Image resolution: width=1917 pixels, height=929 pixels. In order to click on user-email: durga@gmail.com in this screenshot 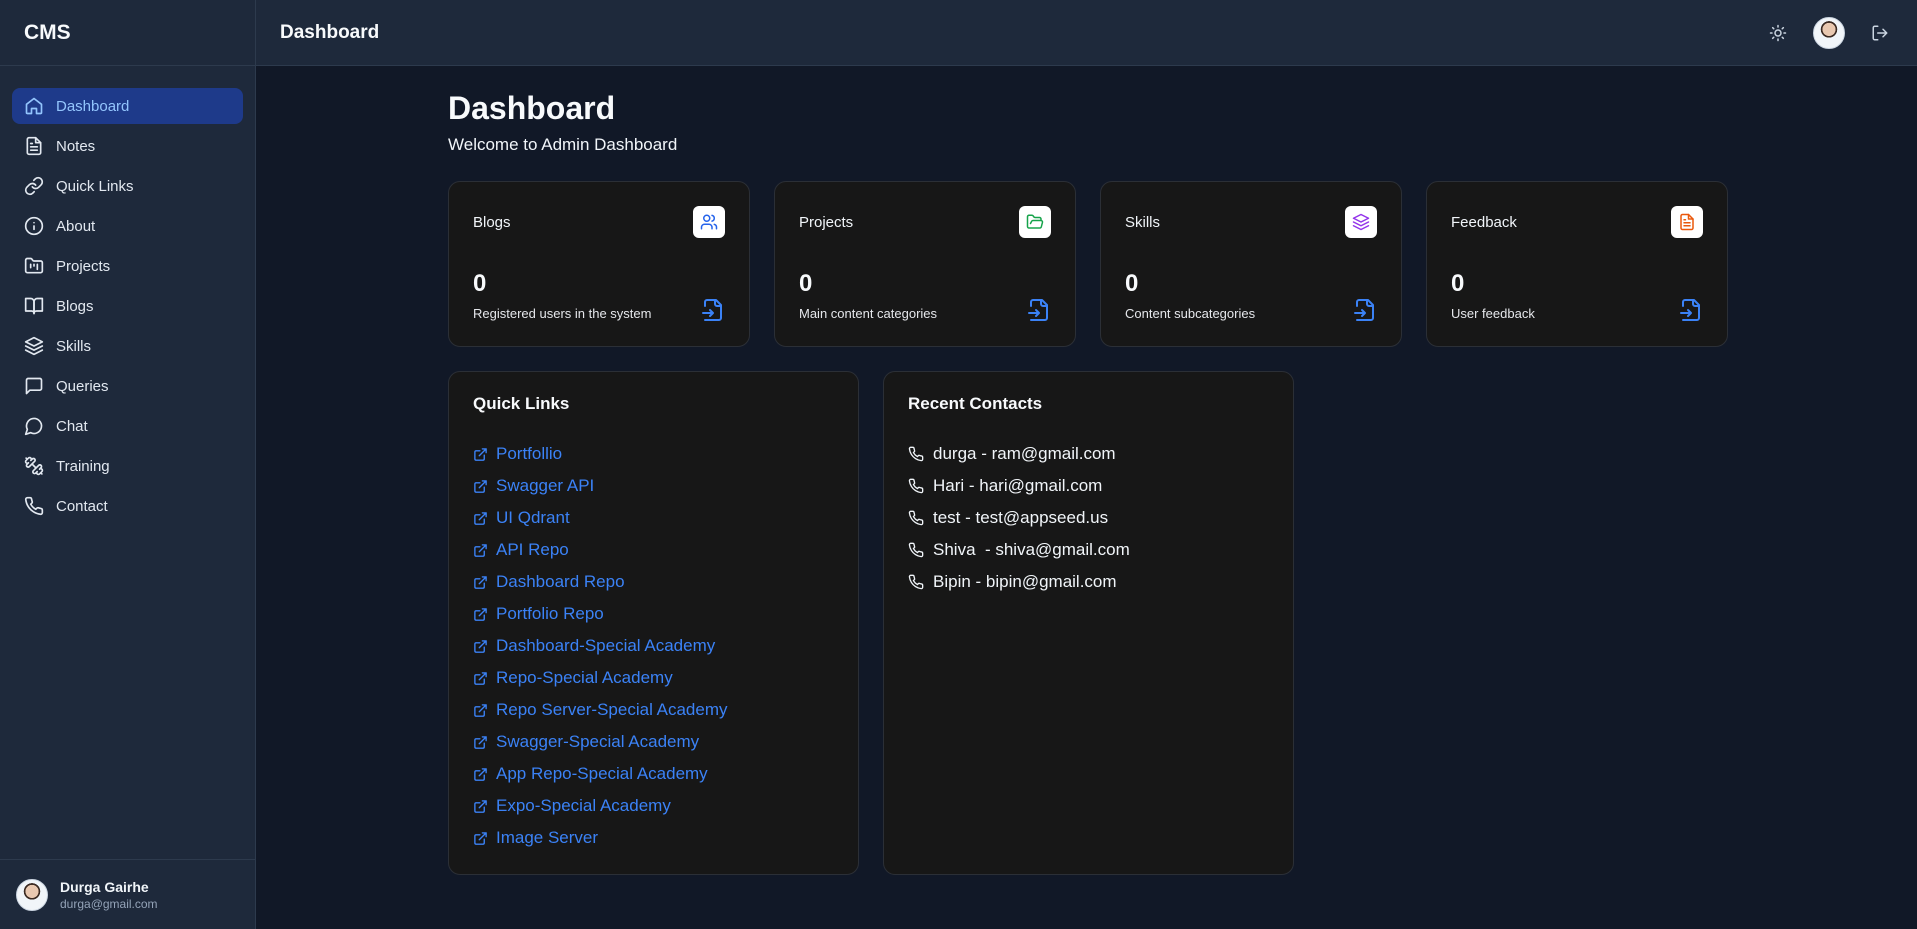, I will do `click(109, 903)`.